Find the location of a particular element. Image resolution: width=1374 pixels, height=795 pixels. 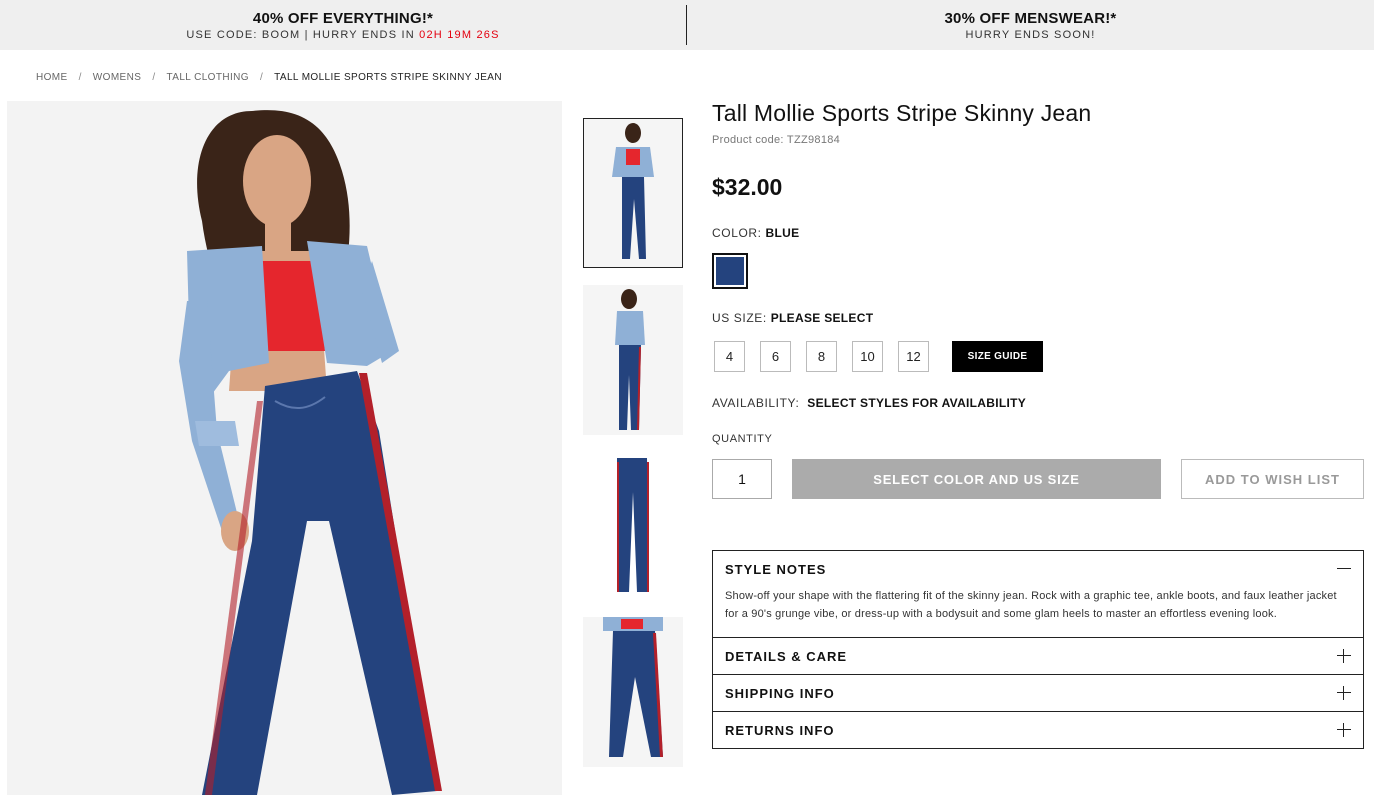

color-swatch-blue is located at coordinates (730, 271).